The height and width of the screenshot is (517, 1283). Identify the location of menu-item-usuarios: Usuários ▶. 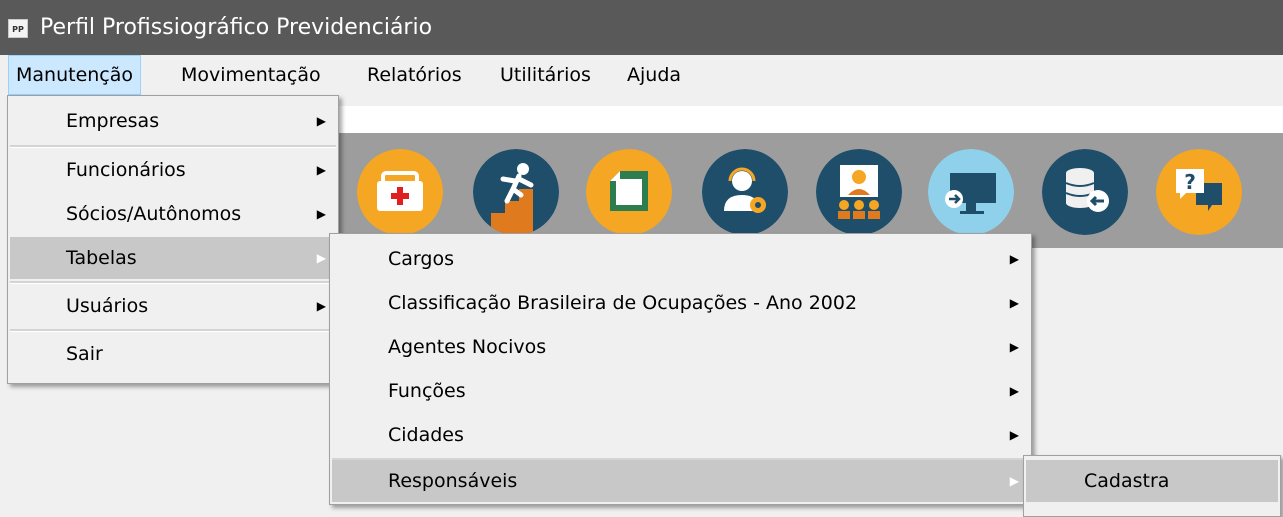
(173, 306).